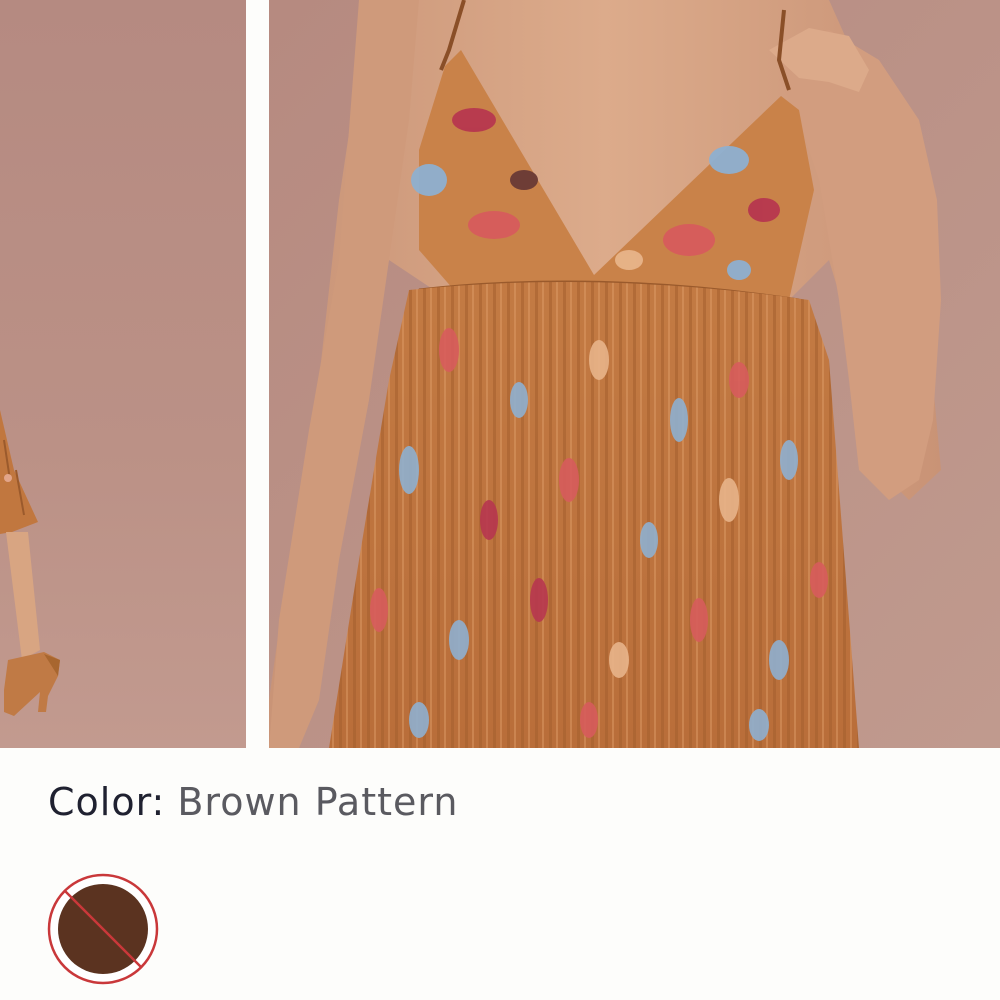 The height and width of the screenshot is (1000, 1000). What do you see at coordinates (107, 802) in the screenshot?
I see `color-key: Color:` at bounding box center [107, 802].